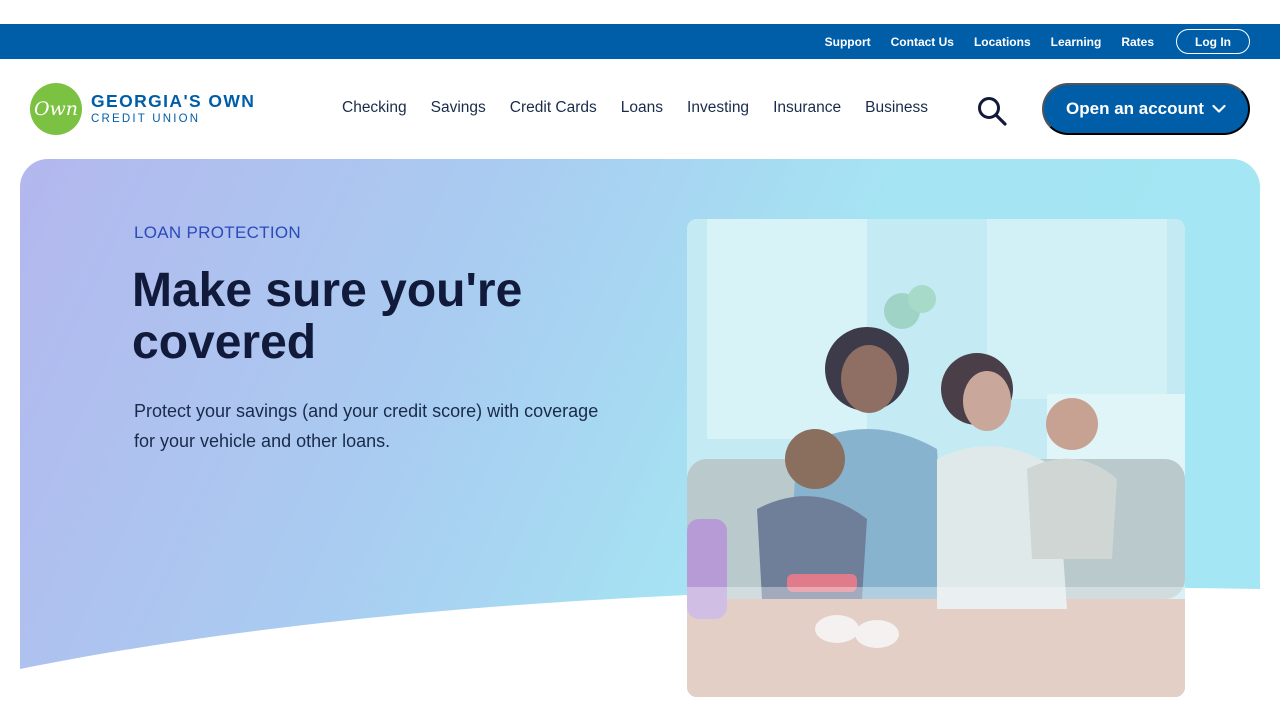  Describe the element at coordinates (718, 108) in the screenshot. I see `nav-item-investing: Investing` at that location.